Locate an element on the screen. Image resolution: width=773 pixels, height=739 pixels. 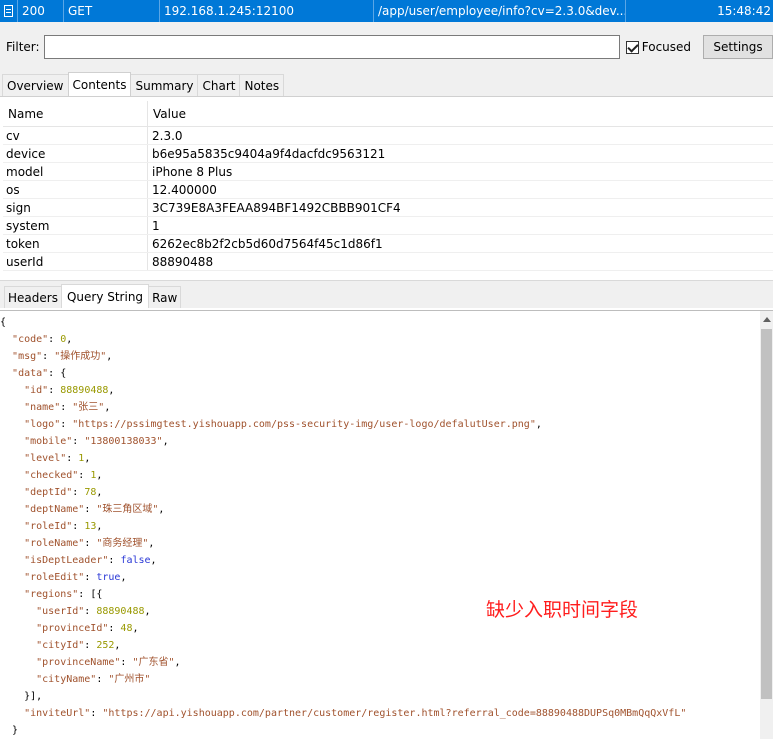
json-token: 48 is located at coordinates (126, 628).